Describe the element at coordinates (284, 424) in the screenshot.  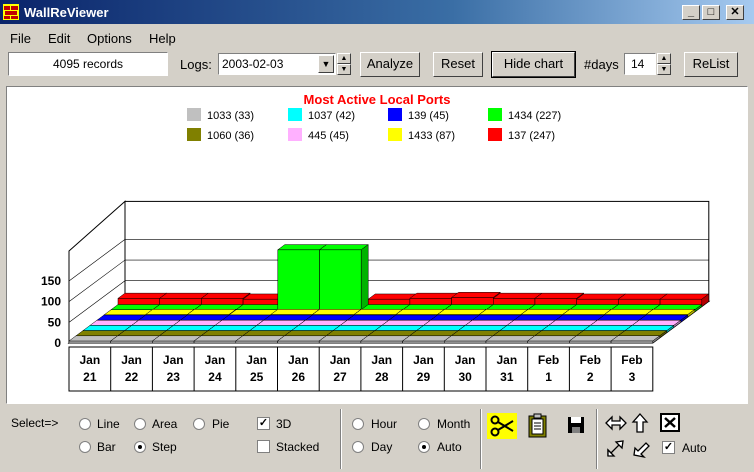
I see `checkbox-3d-label: 3D` at that location.